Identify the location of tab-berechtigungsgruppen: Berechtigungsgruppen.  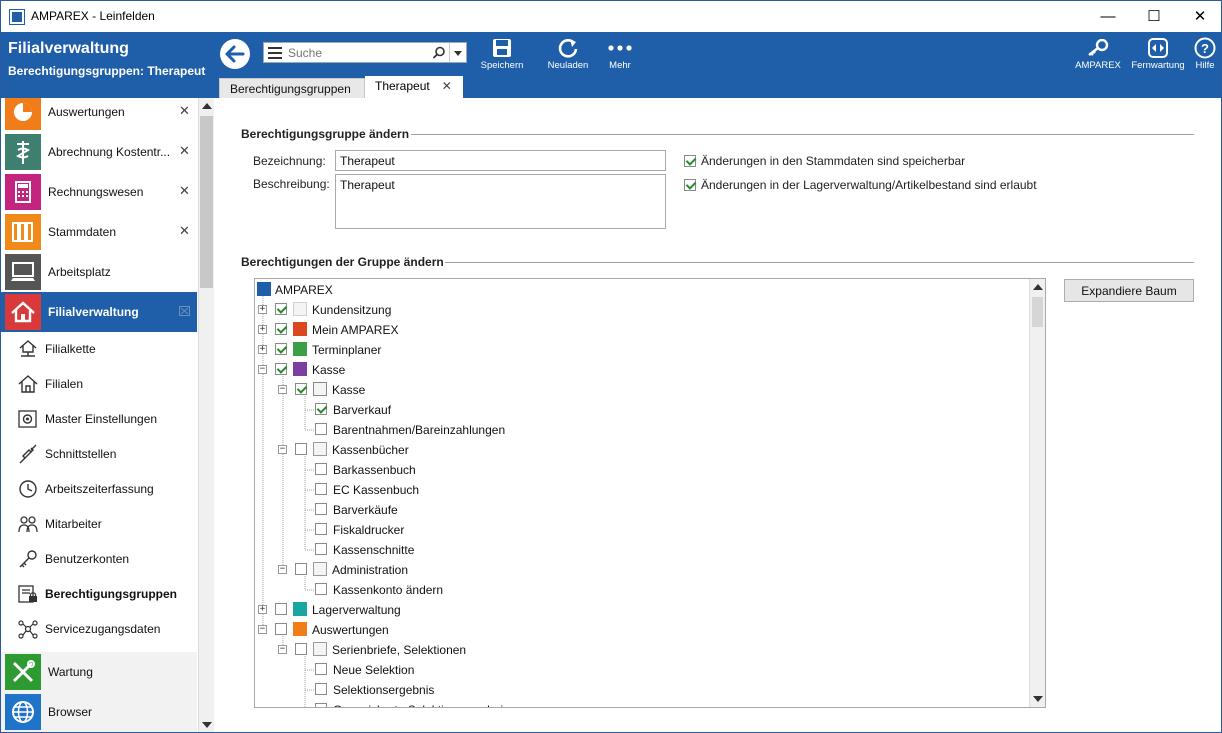
(292, 88).